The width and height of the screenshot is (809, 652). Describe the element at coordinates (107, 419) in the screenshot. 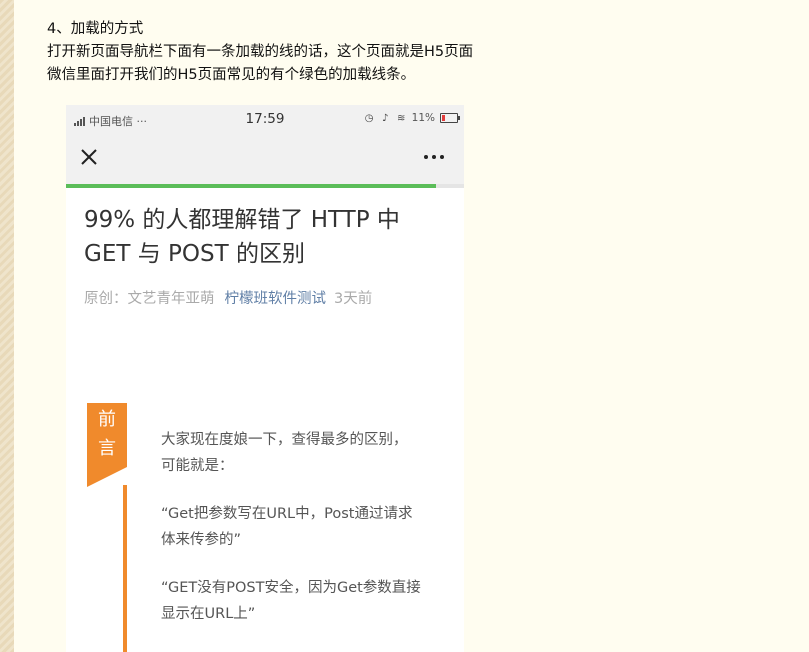

I see `preface-char: 前` at that location.